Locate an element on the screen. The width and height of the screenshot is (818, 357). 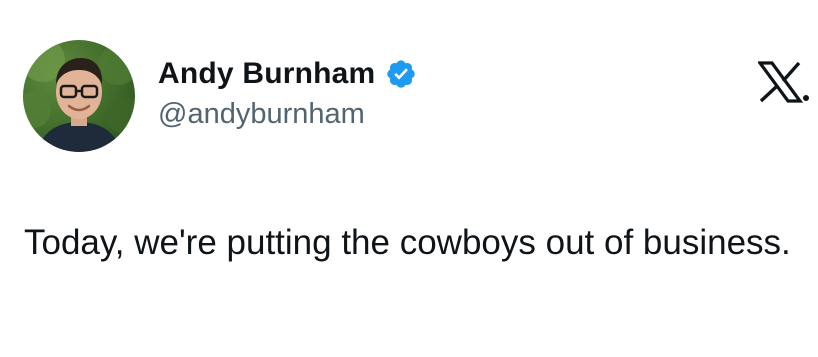
author-block: Andy Burnham @andyburnham is located at coordinates (287, 92).